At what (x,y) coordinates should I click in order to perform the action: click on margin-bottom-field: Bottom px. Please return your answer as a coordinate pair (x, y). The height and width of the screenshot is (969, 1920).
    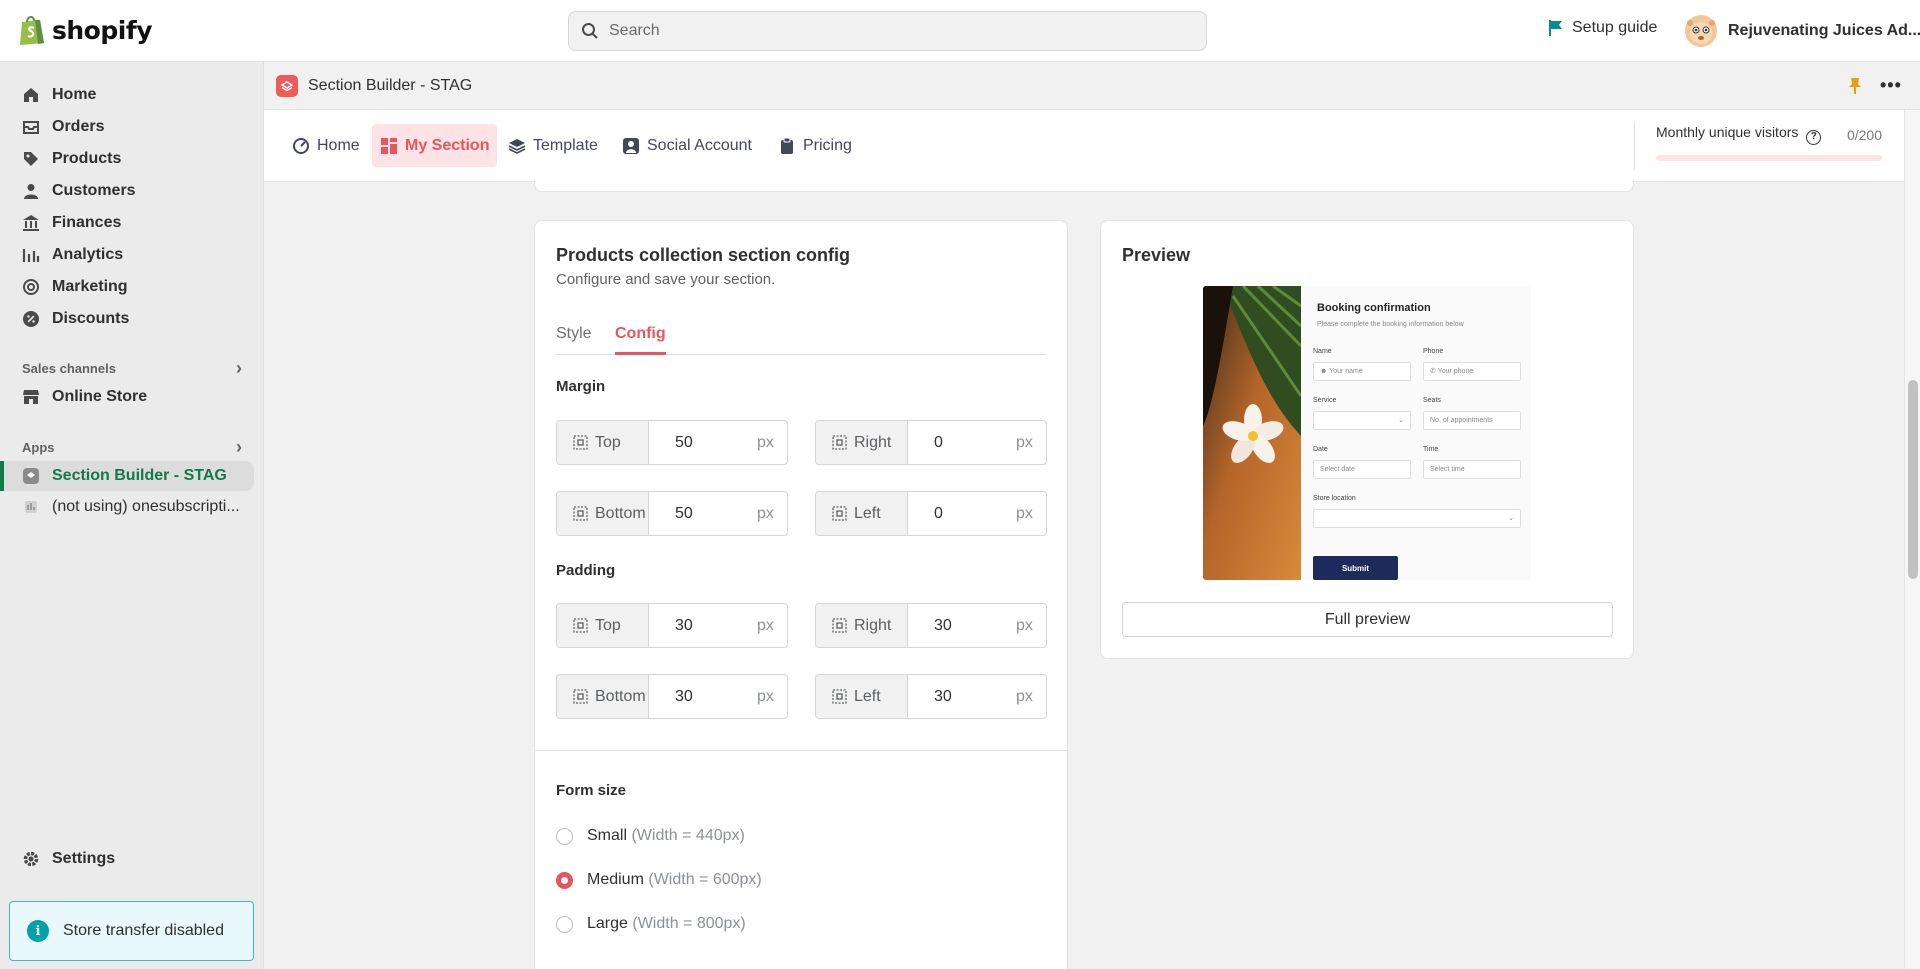
    Looking at the image, I should click on (672, 513).